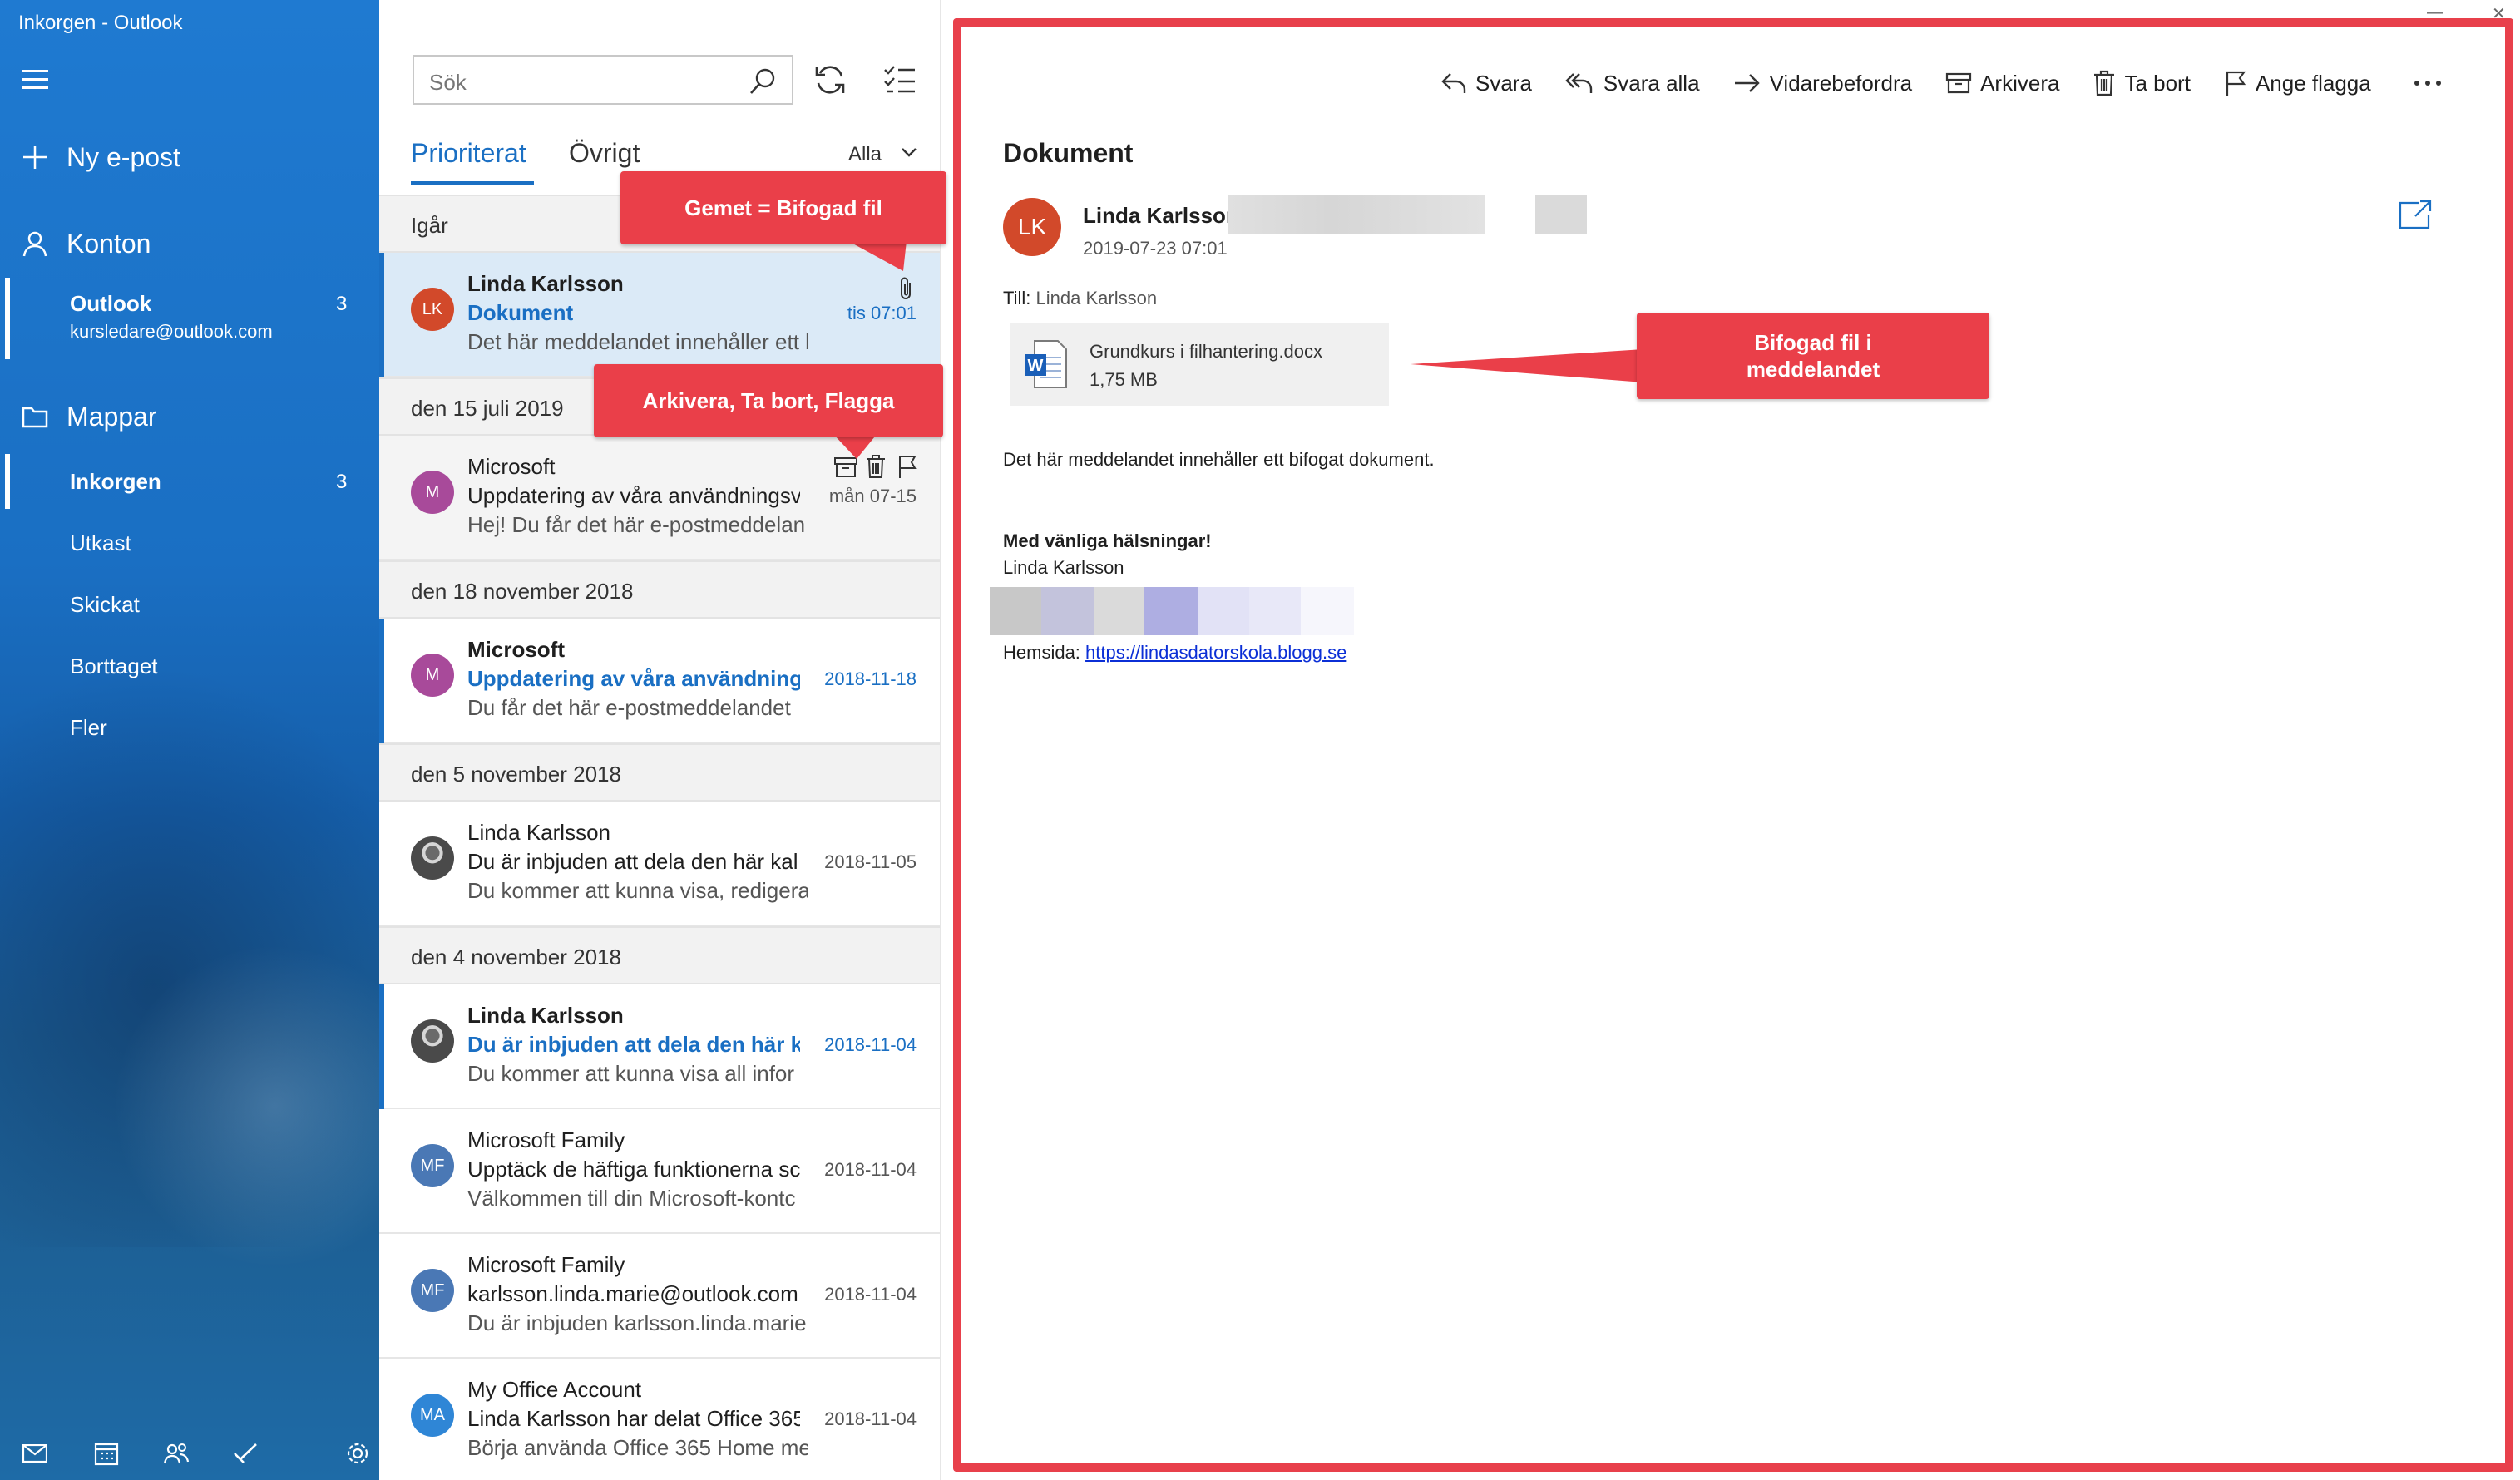 This screenshot has height=1480, width=2520. What do you see at coordinates (633, 495) in the screenshot?
I see `message-subject: Uppdatering av våra användningsvil` at bounding box center [633, 495].